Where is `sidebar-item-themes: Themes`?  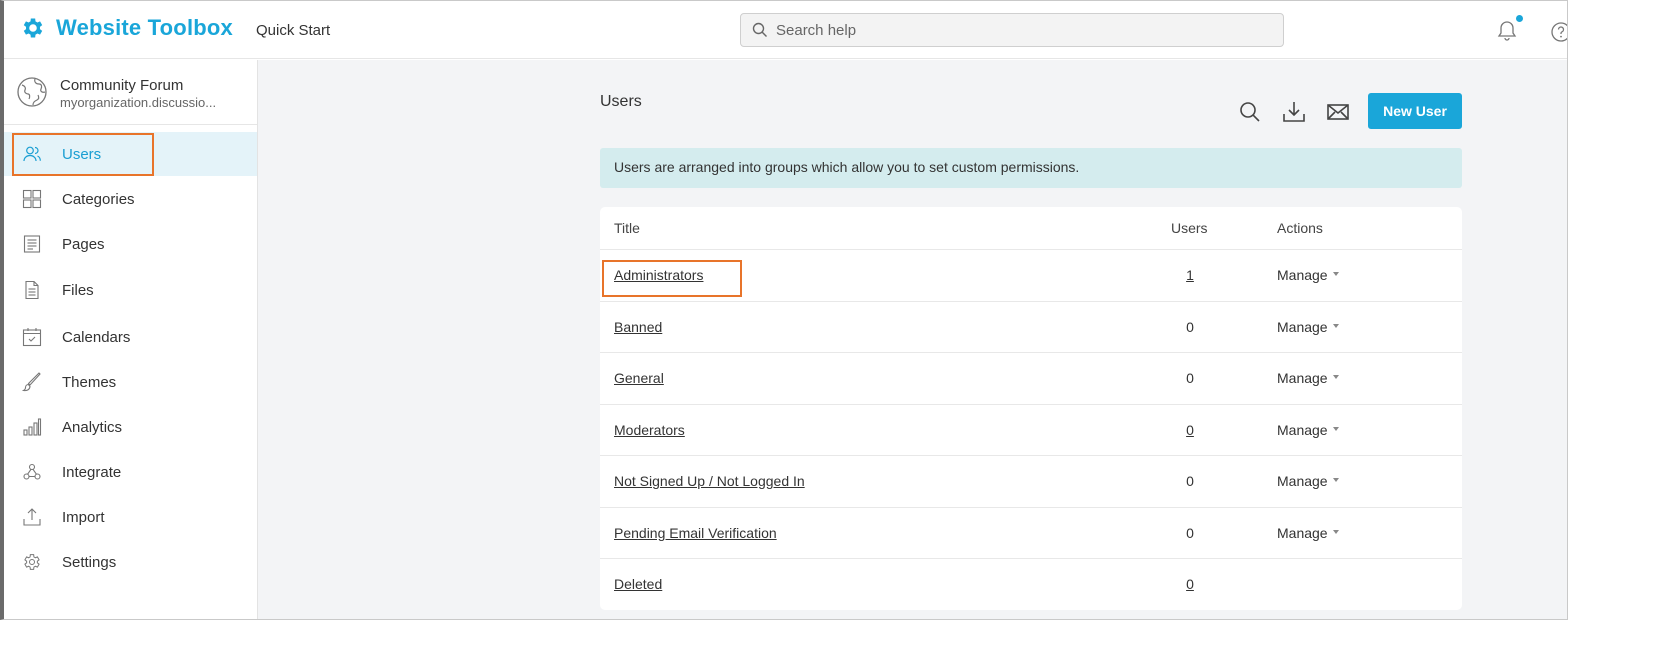 sidebar-item-themes: Themes is located at coordinates (130, 382).